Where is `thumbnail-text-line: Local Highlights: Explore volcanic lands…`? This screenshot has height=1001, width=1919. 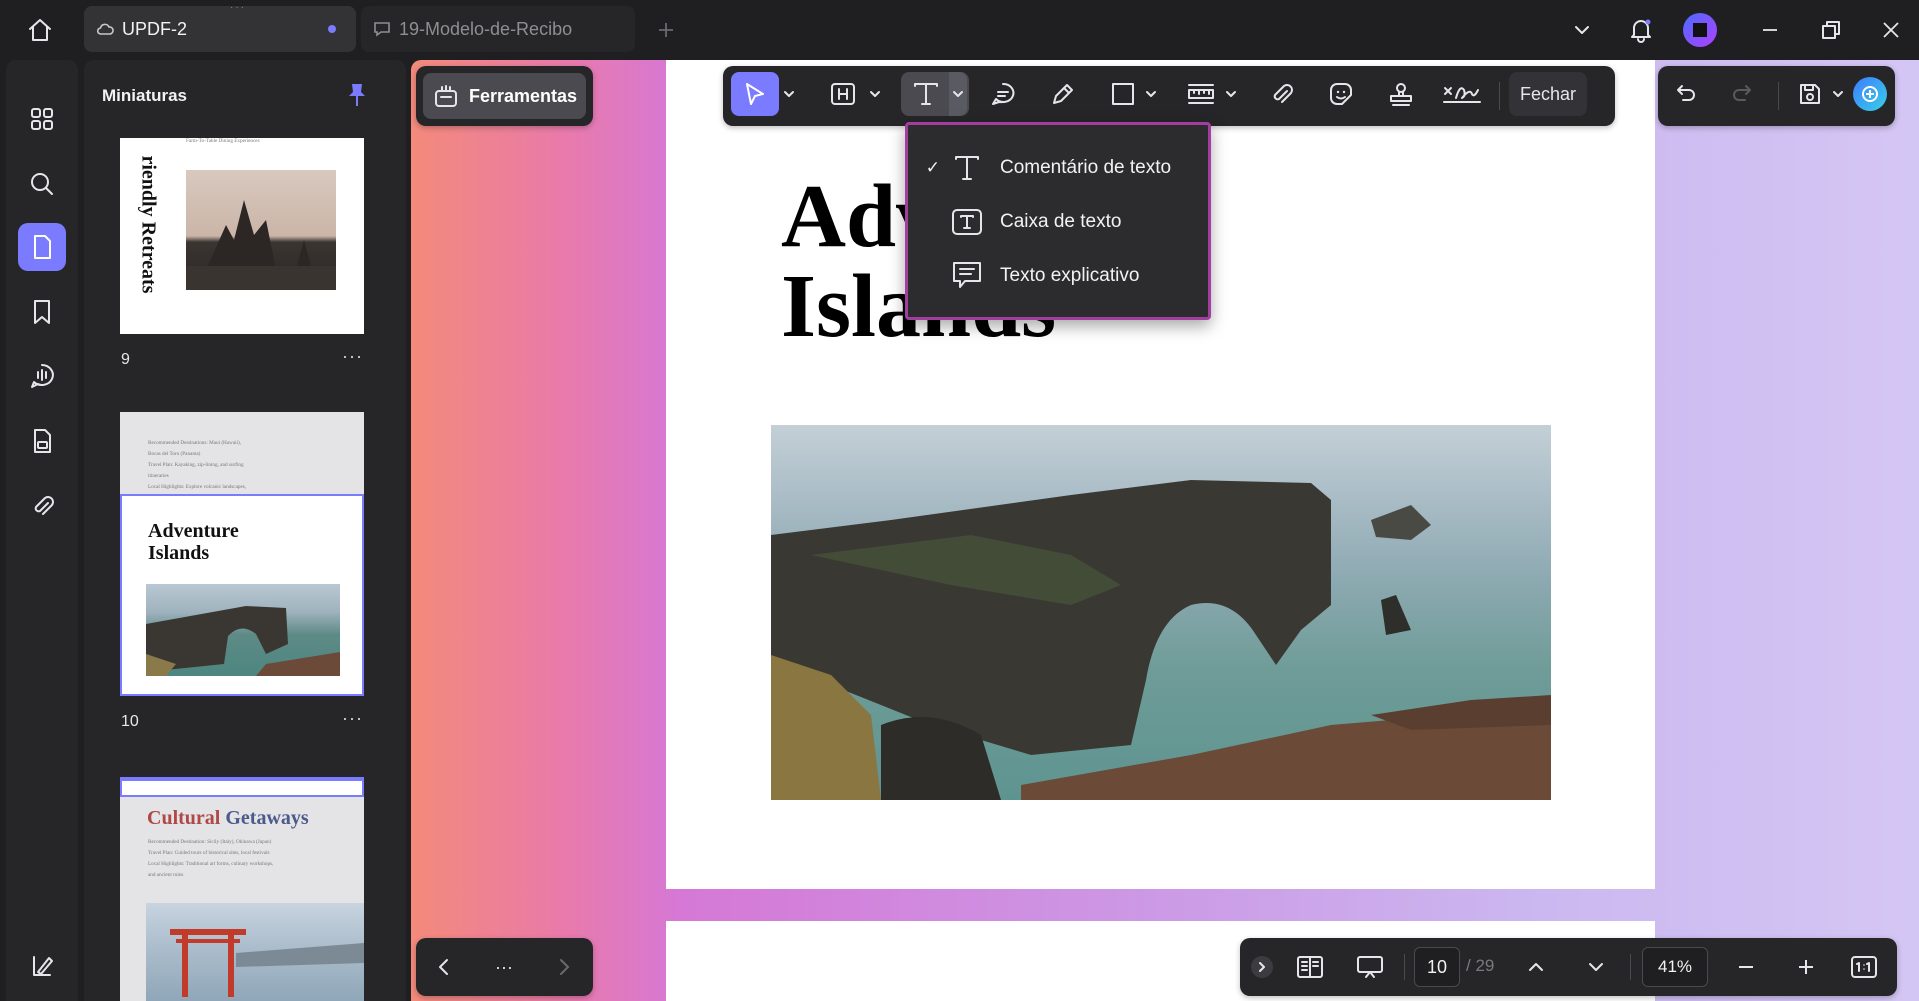
thumbnail-text-line: Local Highlights: Explore volcanic lands… is located at coordinates (197, 487).